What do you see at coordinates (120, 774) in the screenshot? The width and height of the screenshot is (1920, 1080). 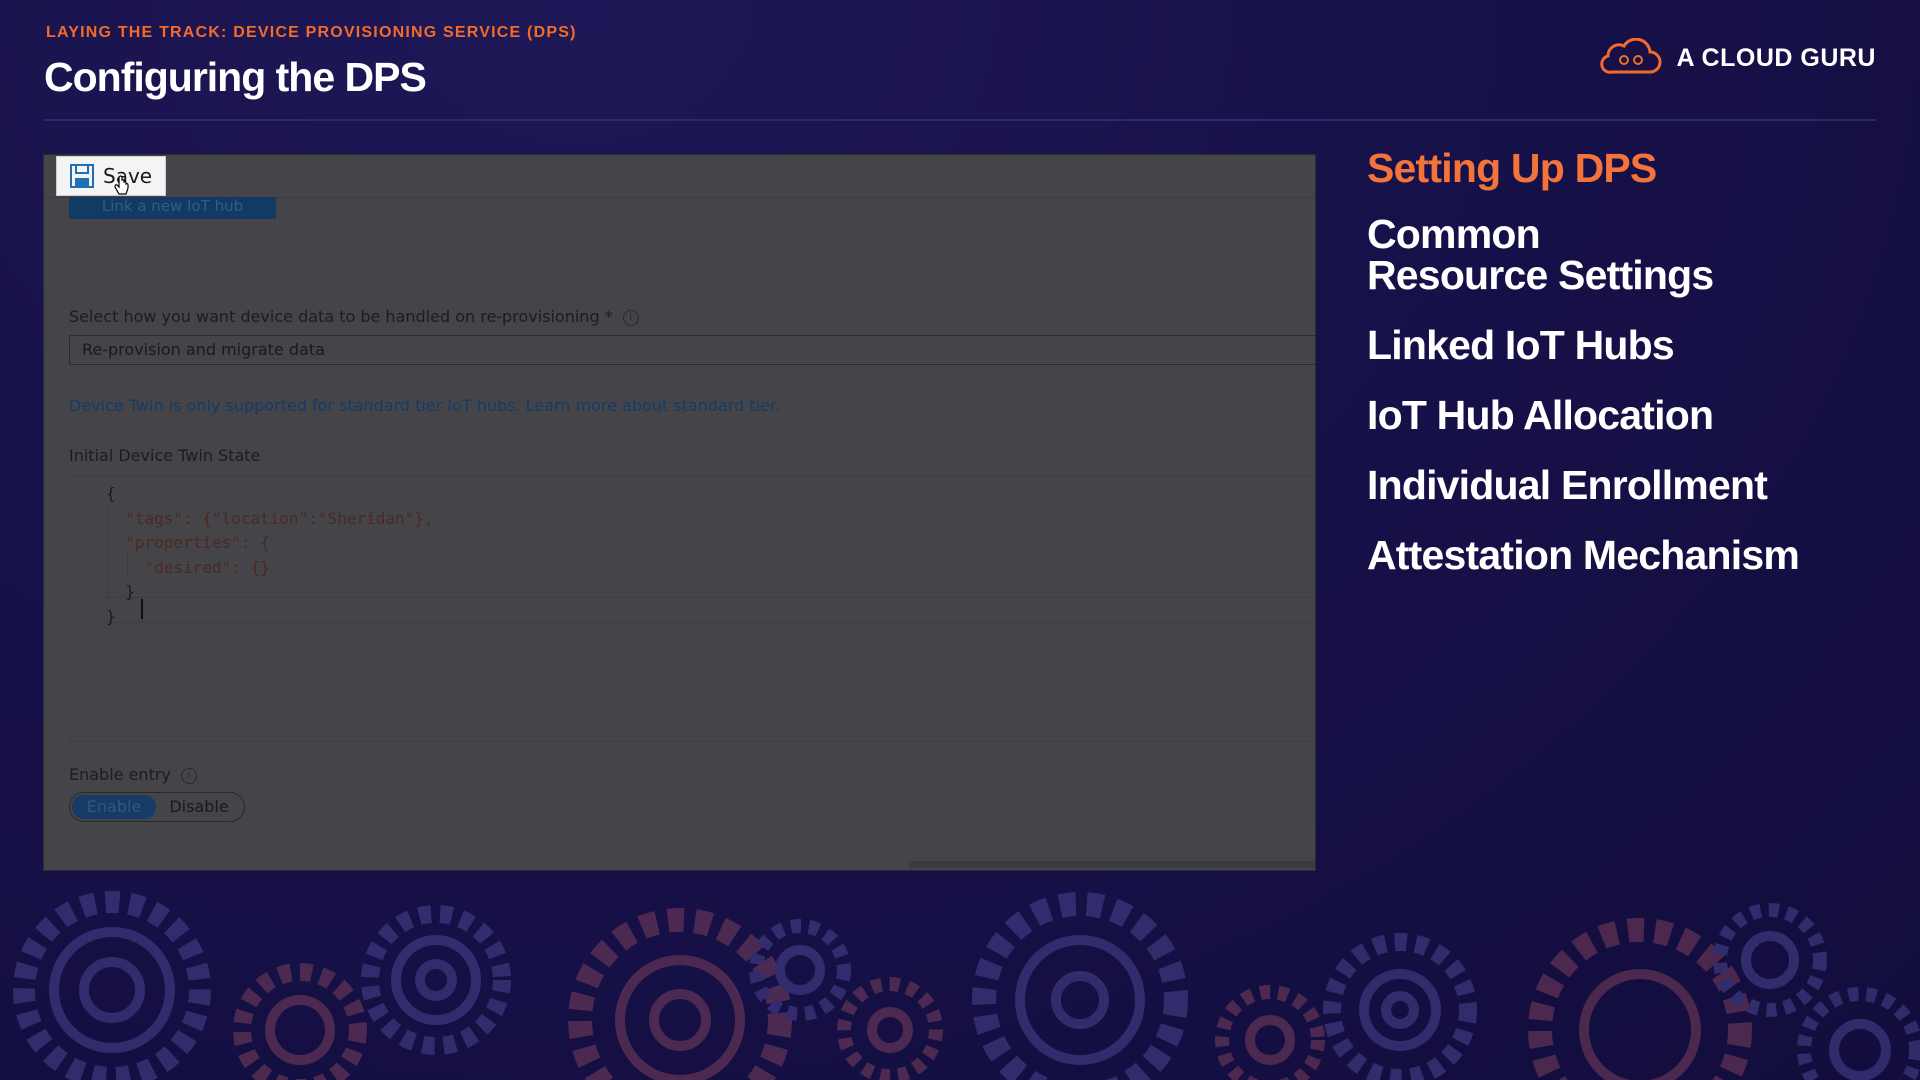 I see `enable-entry-label-text: Enable entry` at bounding box center [120, 774].